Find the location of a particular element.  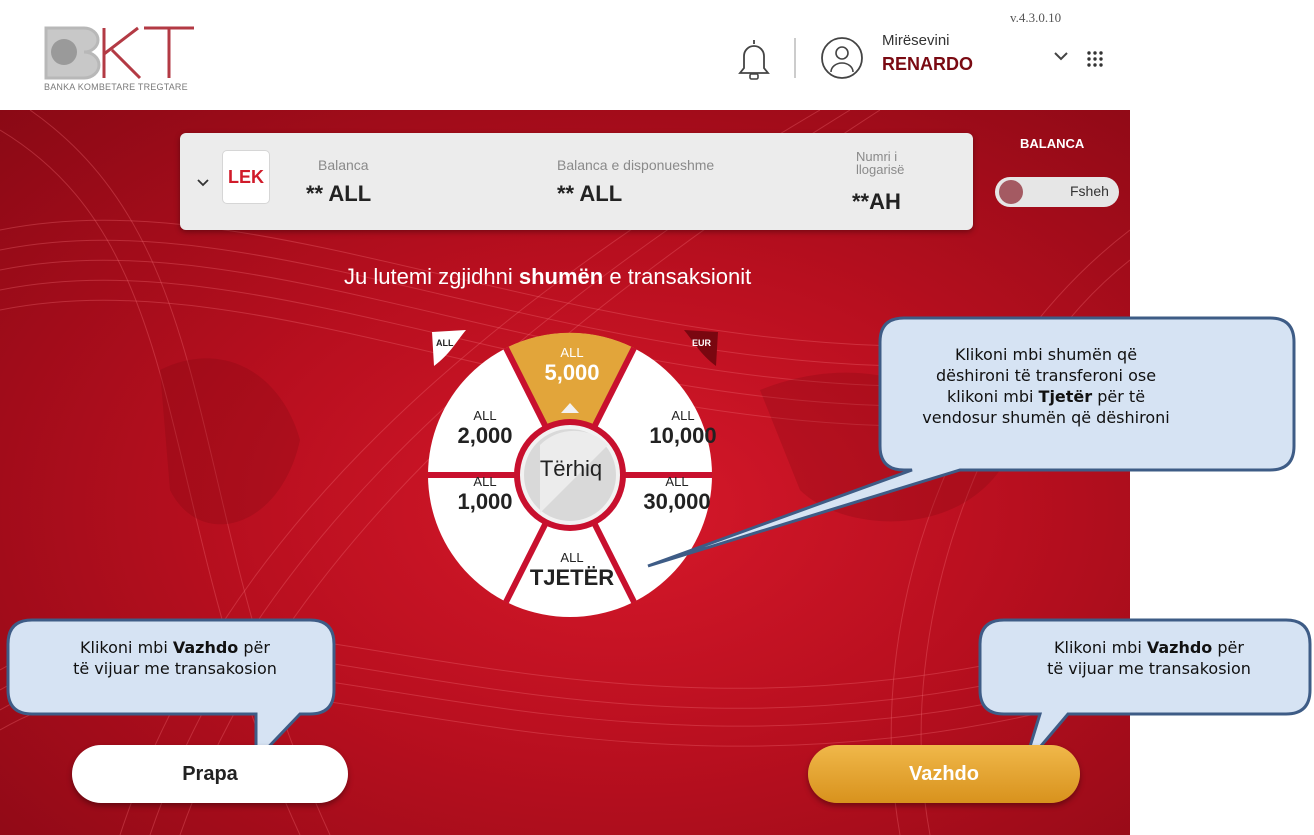

callout-line: klikoni mbi Tjetër për të is located at coordinates (1046, 396).